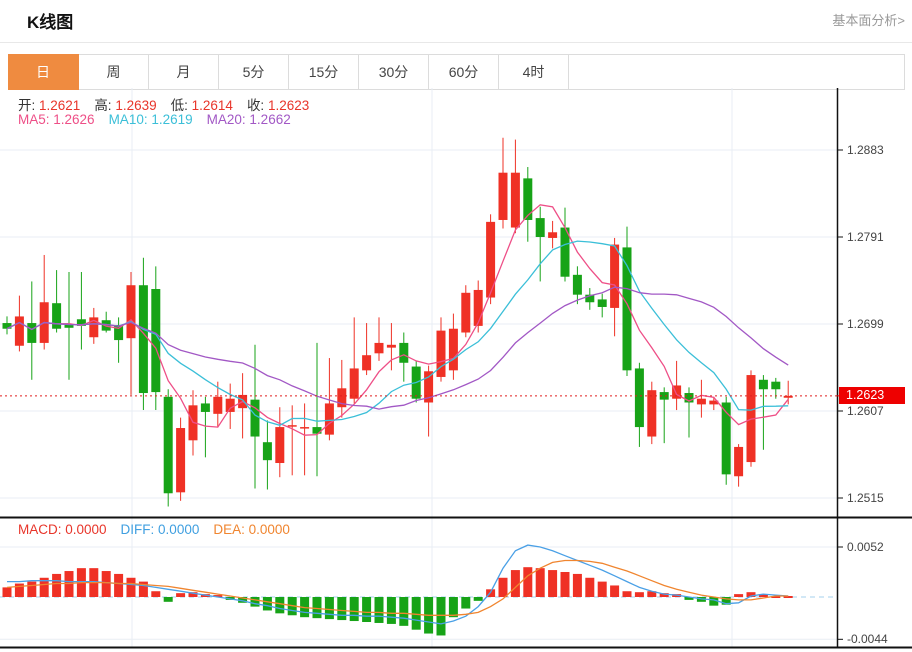 The width and height of the screenshot is (912, 652). What do you see at coordinates (49, 105) in the screenshot?
I see `legend-item: 开: 1.2621` at bounding box center [49, 105].